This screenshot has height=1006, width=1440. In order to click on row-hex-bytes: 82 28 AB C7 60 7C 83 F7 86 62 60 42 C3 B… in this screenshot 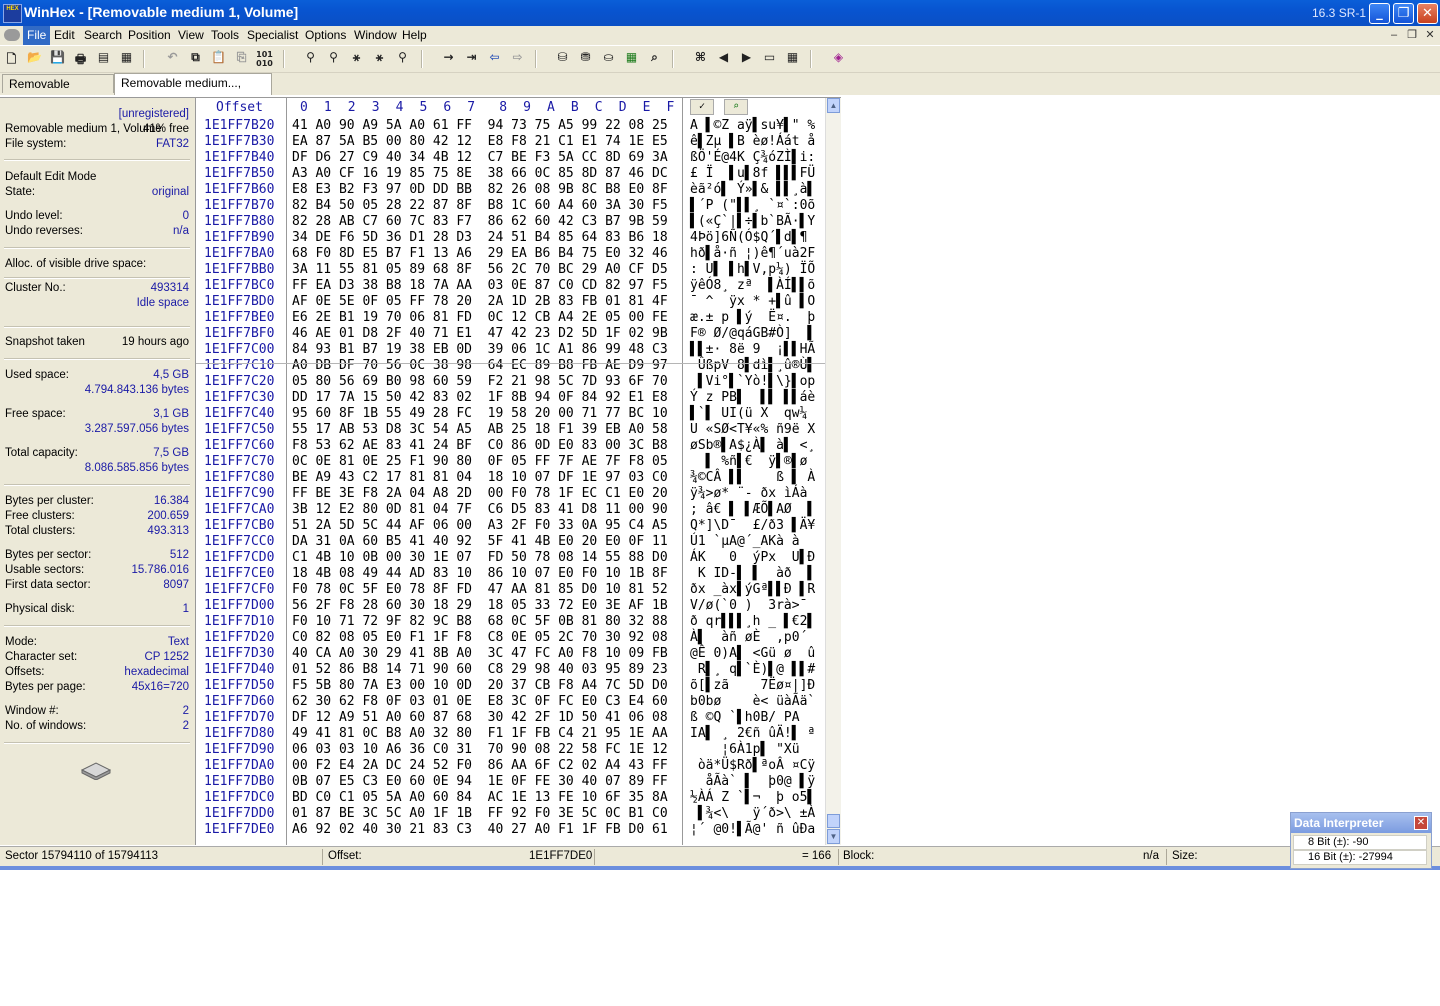, I will do `click(480, 221)`.